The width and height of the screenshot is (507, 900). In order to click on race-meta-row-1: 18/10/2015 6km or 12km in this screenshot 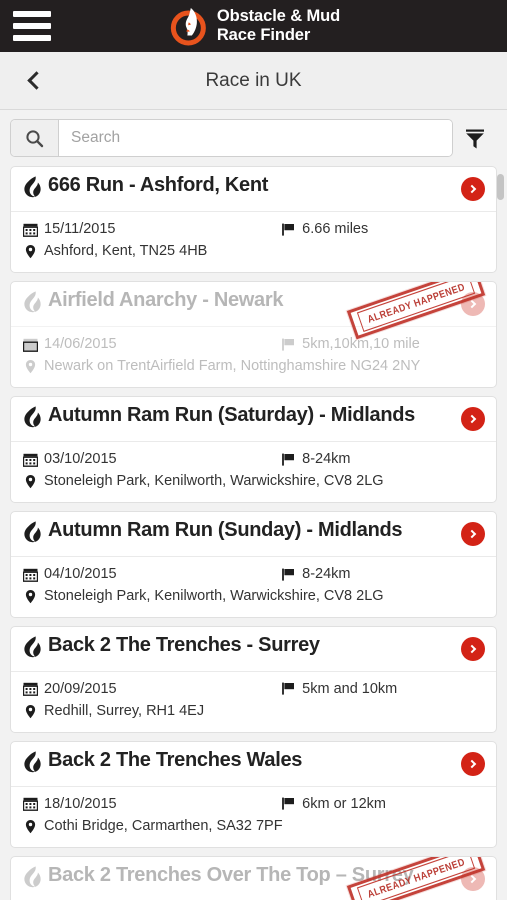, I will do `click(253, 804)`.